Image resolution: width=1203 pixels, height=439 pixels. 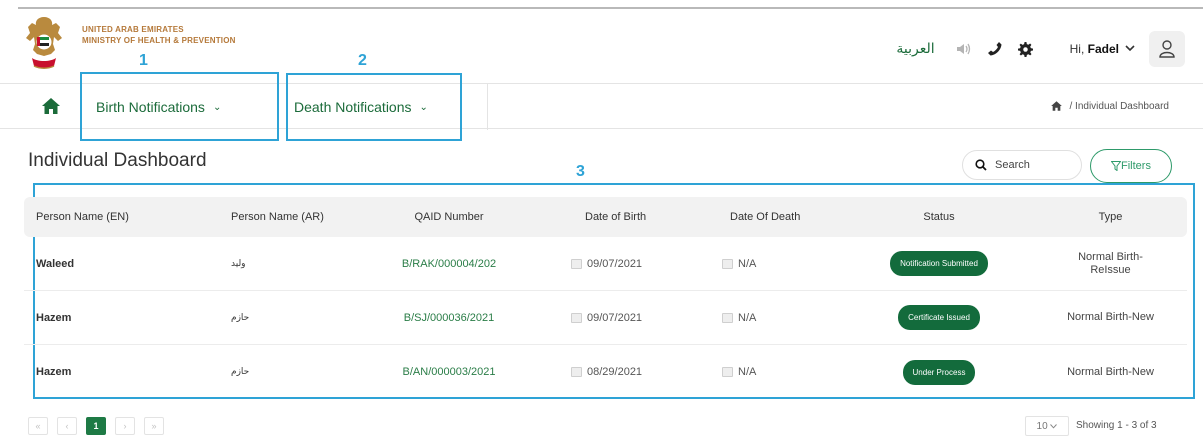 I want to click on cell-status: Under Process, so click(x=939, y=372).